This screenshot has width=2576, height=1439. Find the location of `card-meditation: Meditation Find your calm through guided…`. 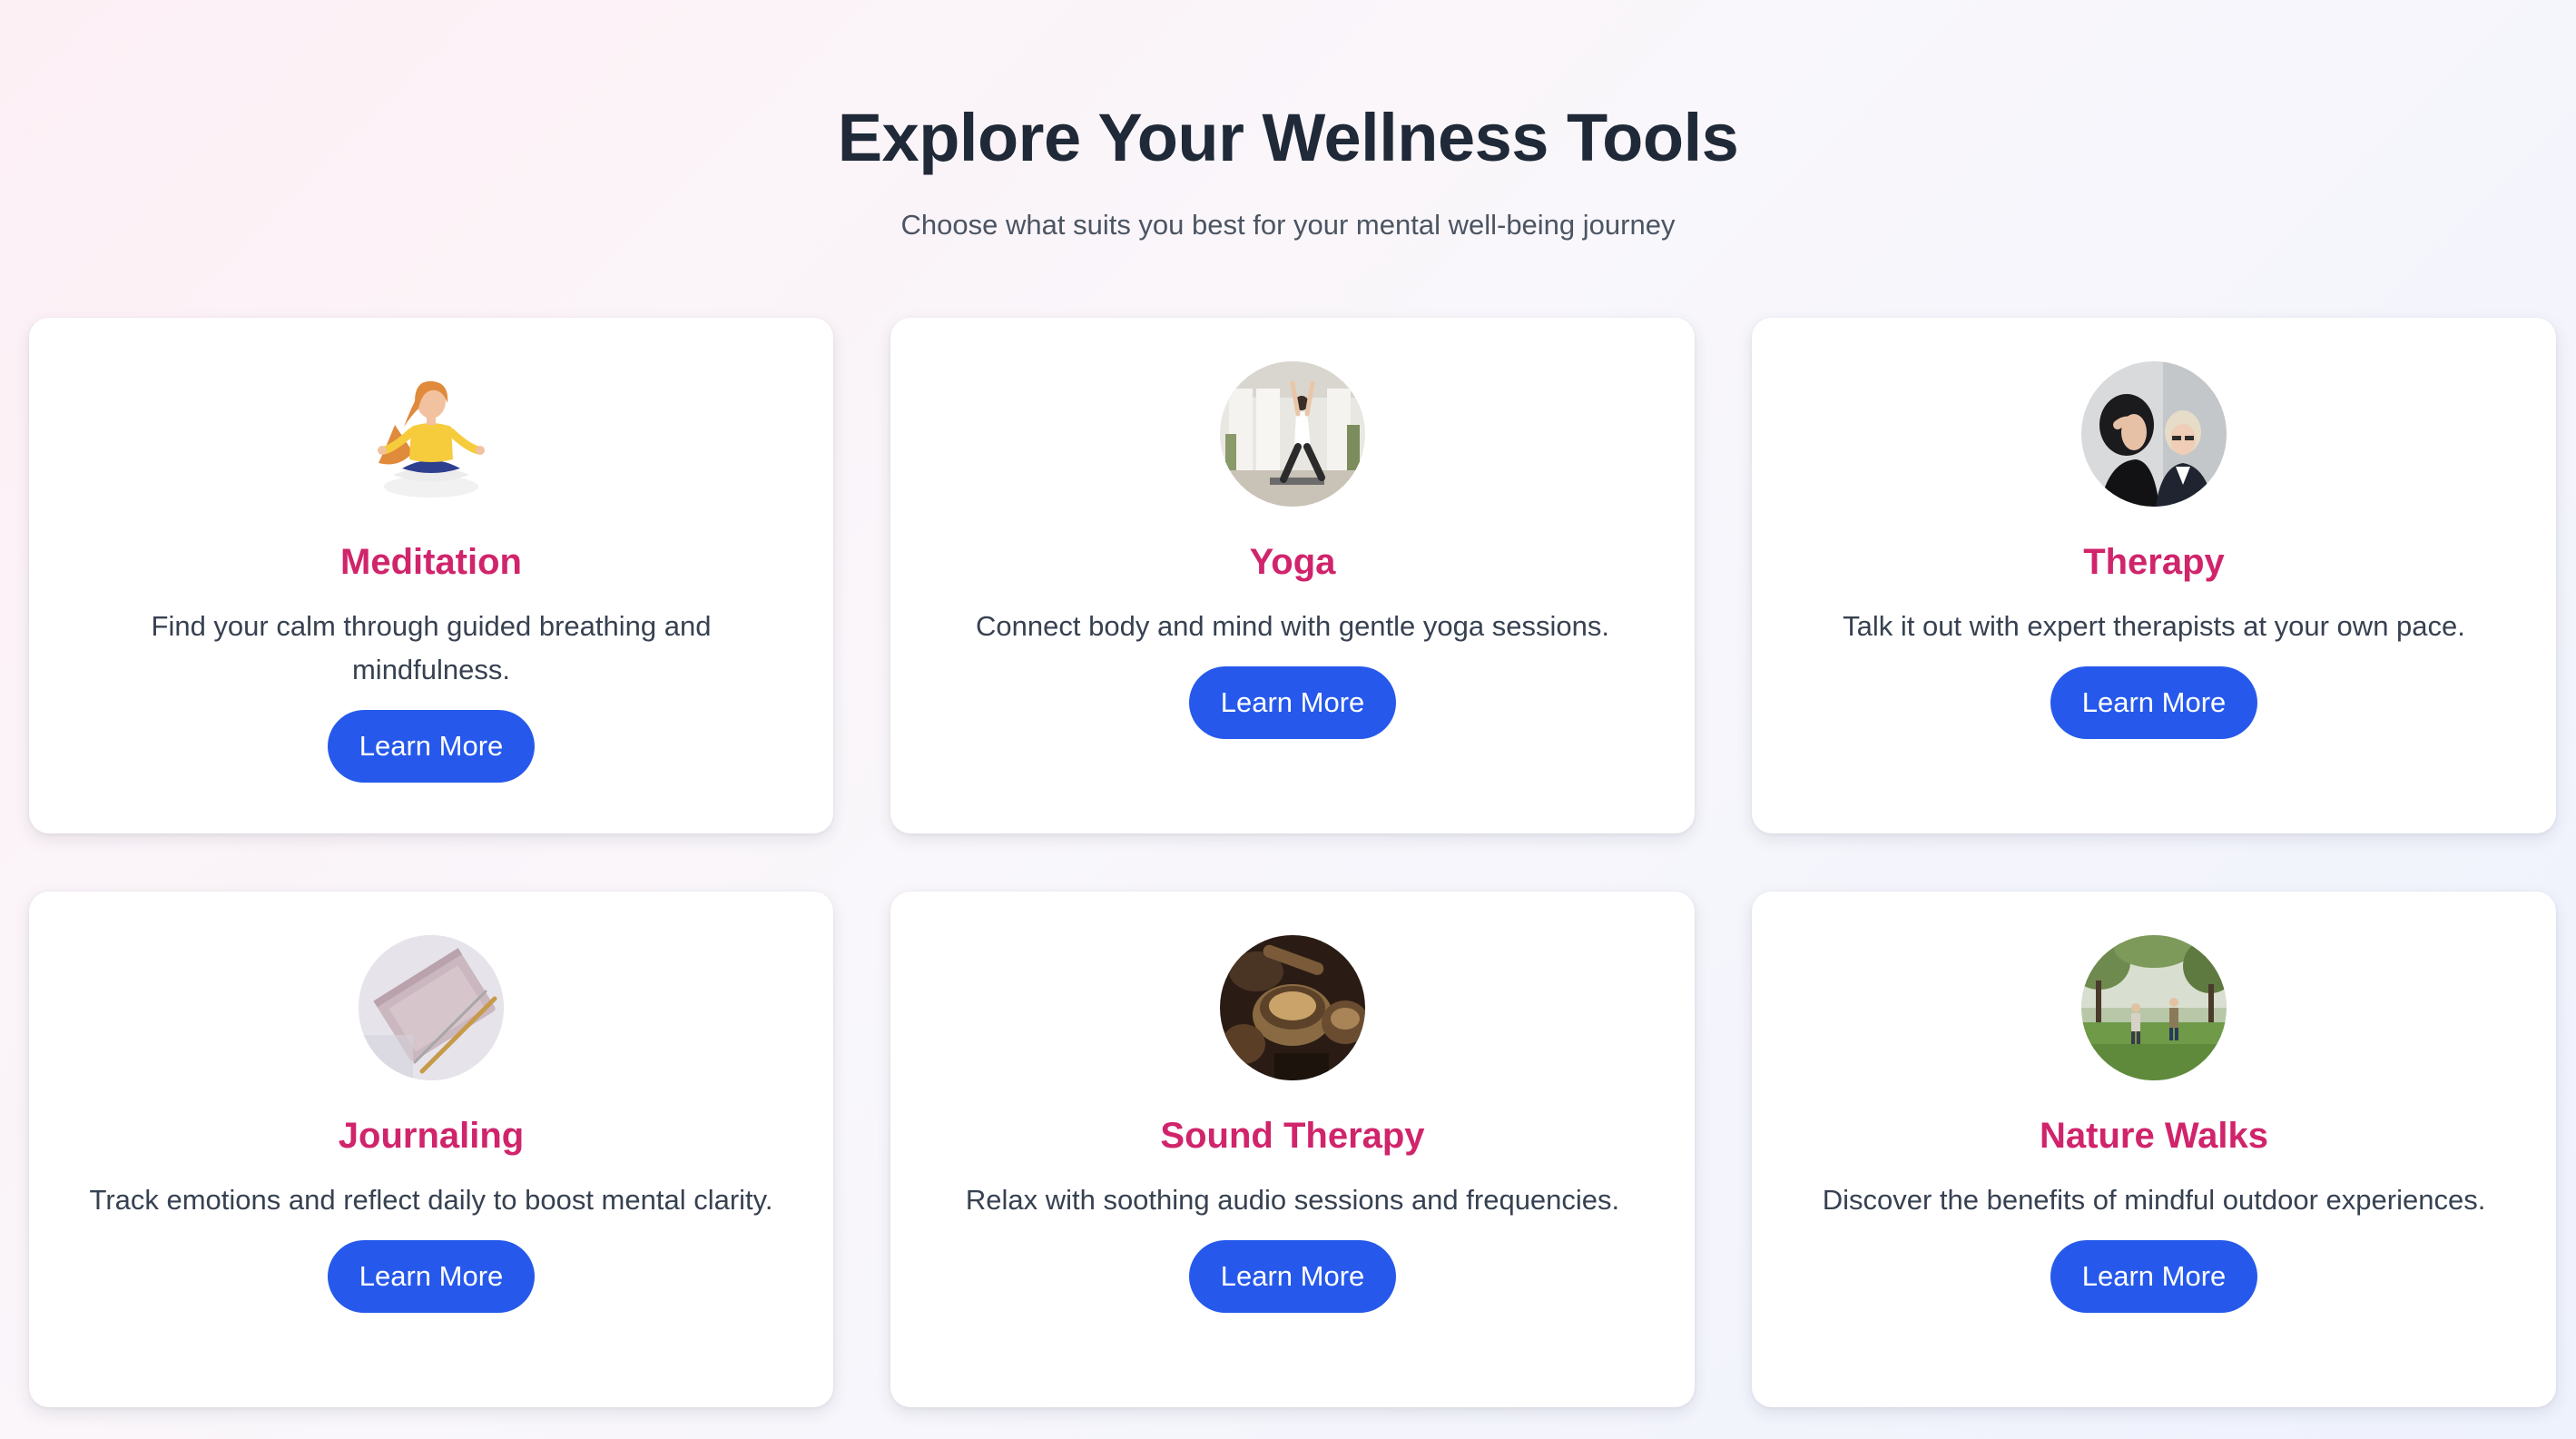

card-meditation: Meditation Find your calm through guided… is located at coordinates (431, 575).